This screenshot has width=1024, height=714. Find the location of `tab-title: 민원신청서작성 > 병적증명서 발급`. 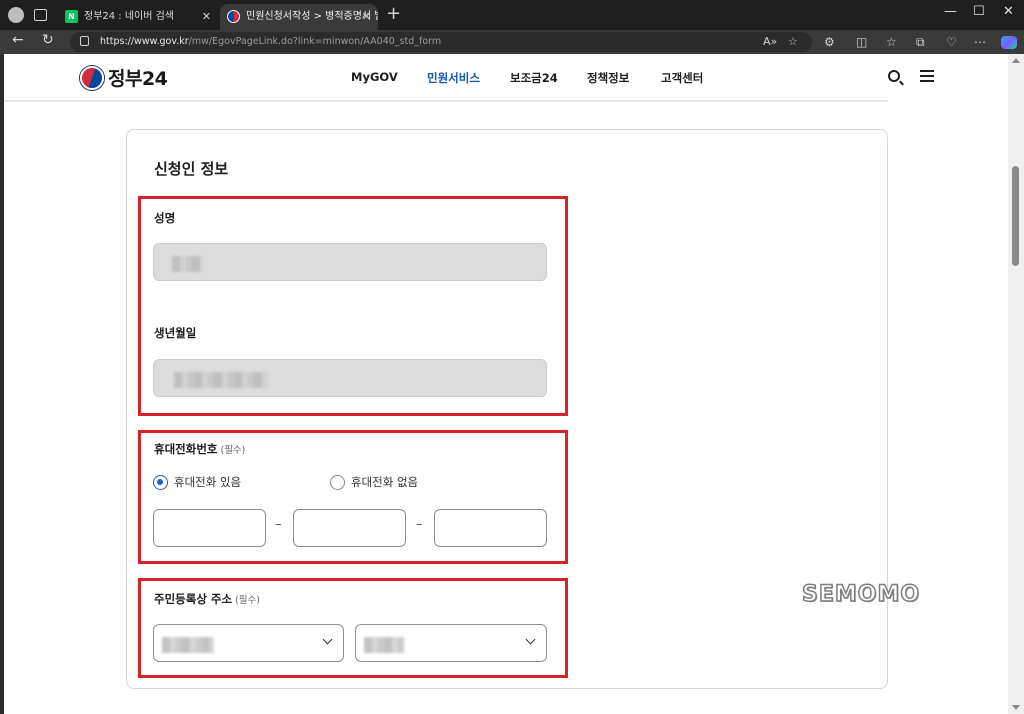

tab-title: 민원신청서작성 > 병적증명서 발급 is located at coordinates (312, 16).